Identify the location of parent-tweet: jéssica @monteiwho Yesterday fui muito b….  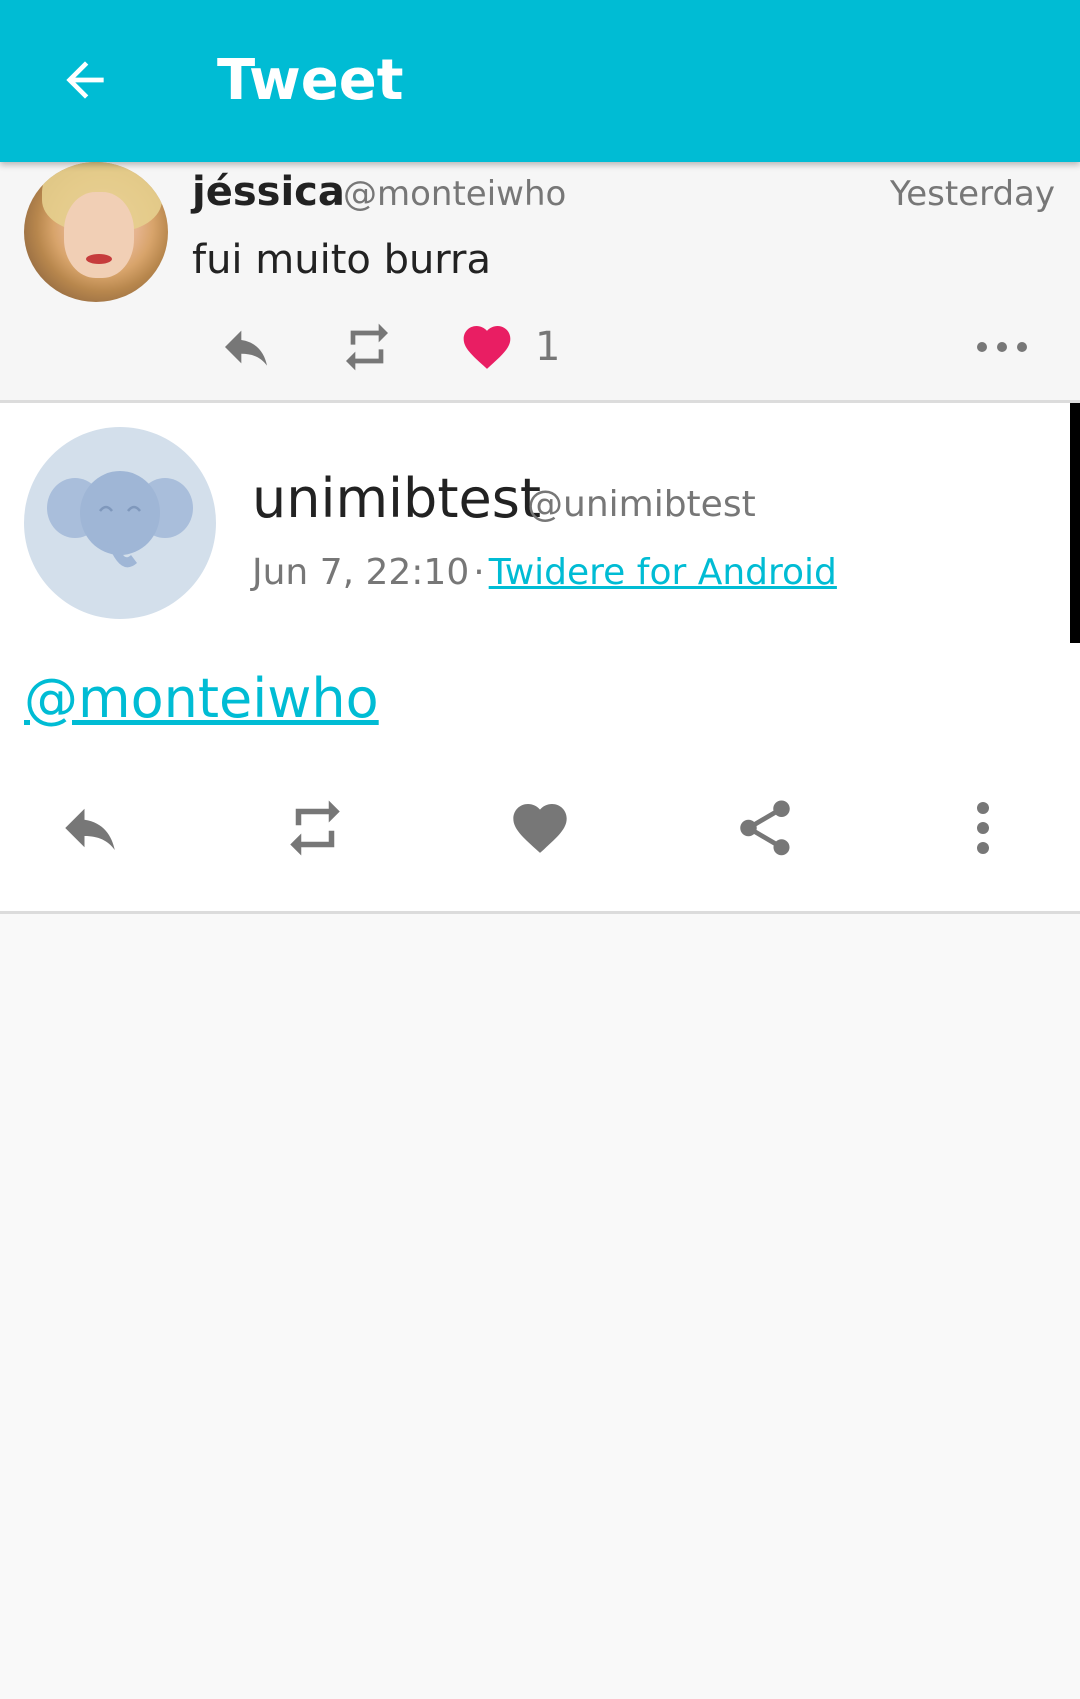
(540, 282).